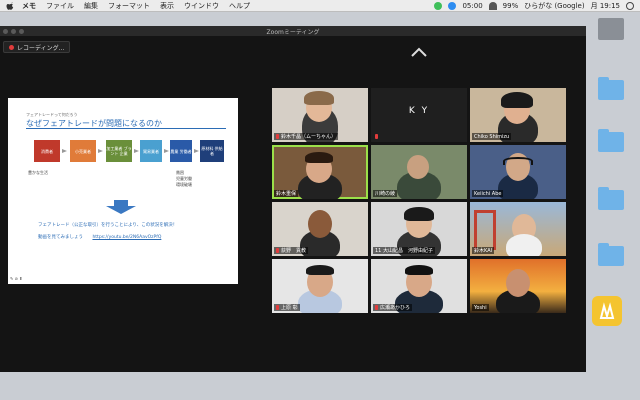 The image size is (640, 400). I want to click on menu-window: ウインドウ, so click(201, 6).